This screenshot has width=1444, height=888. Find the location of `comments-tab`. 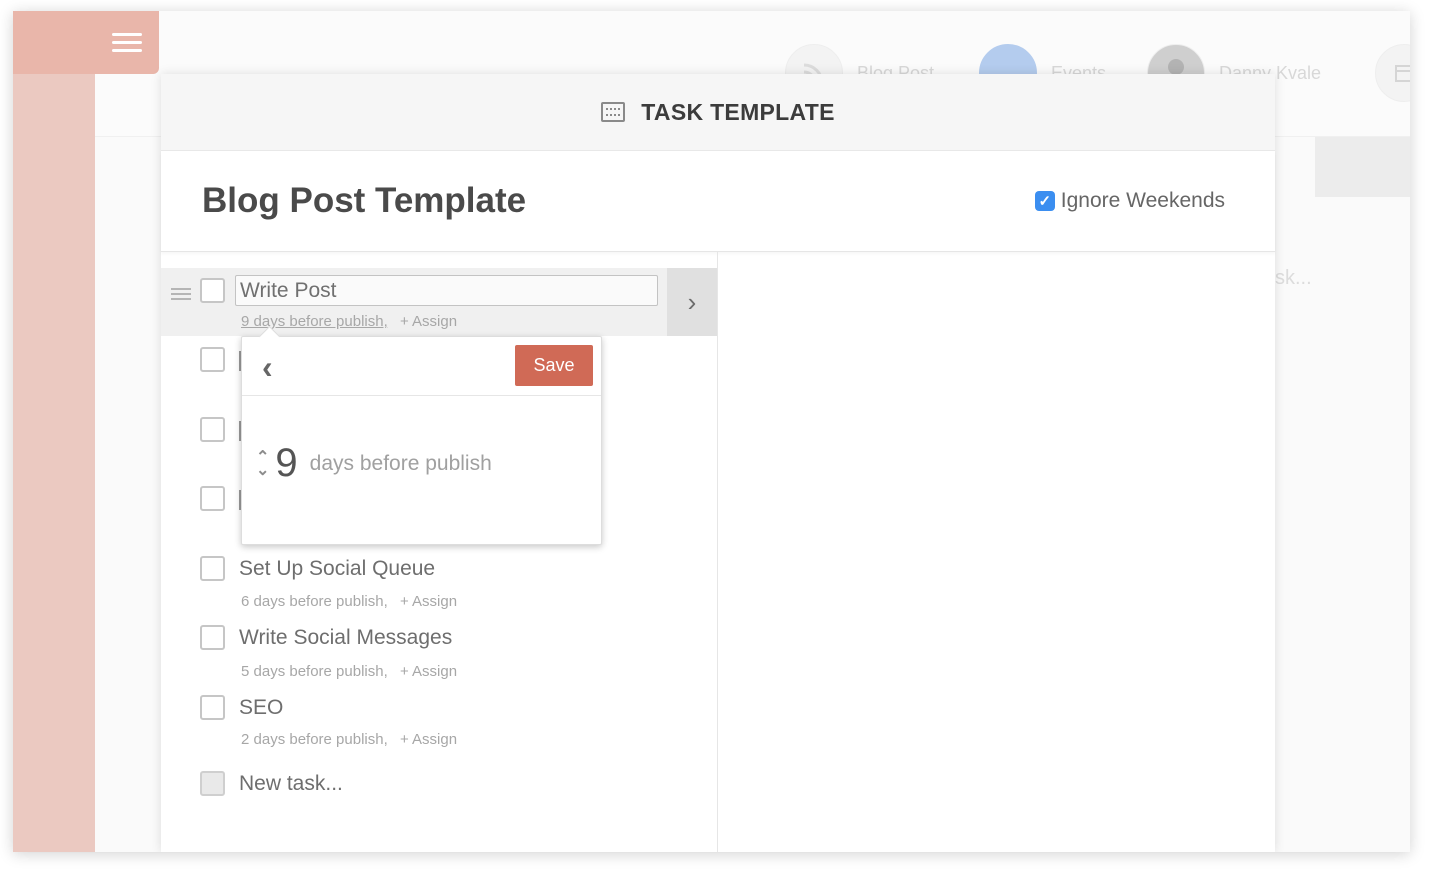

comments-tab is located at coordinates (1362, 167).